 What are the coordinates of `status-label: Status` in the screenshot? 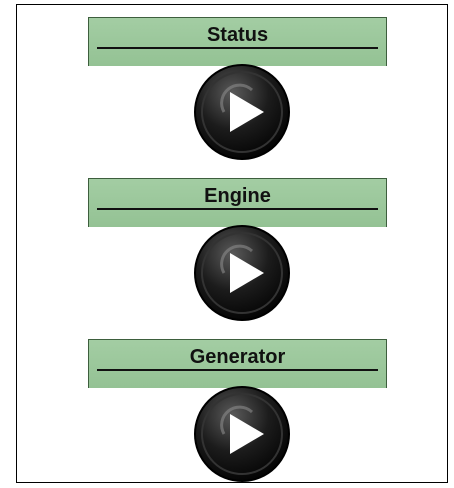 It's located at (237, 35).